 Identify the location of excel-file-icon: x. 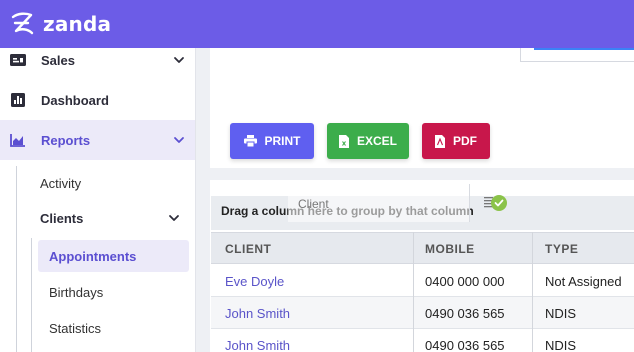
(343, 141).